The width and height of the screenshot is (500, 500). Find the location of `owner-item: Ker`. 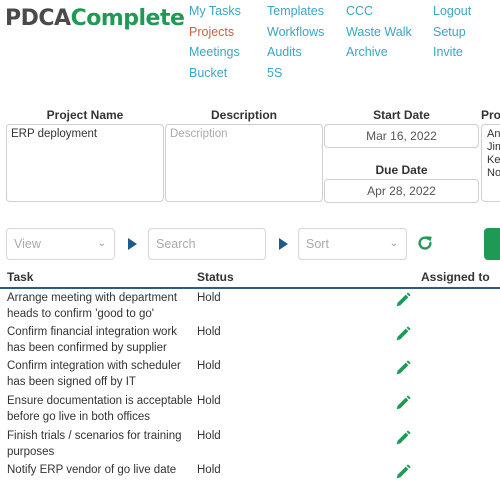

owner-item: Ker is located at coordinates (493, 160).